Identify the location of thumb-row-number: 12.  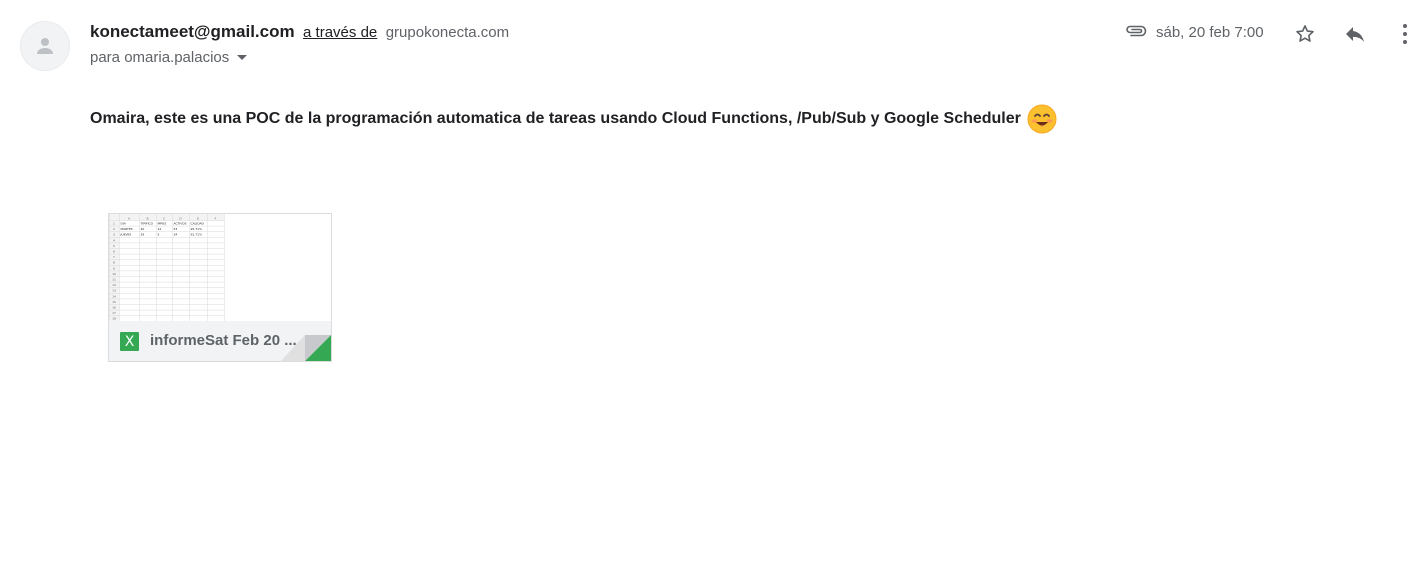
(114, 285).